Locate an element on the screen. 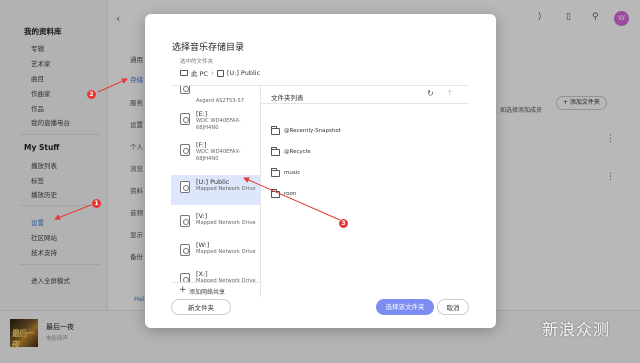 This screenshot has width=640, height=363. annotation-badge-2: 2 is located at coordinates (91, 94).